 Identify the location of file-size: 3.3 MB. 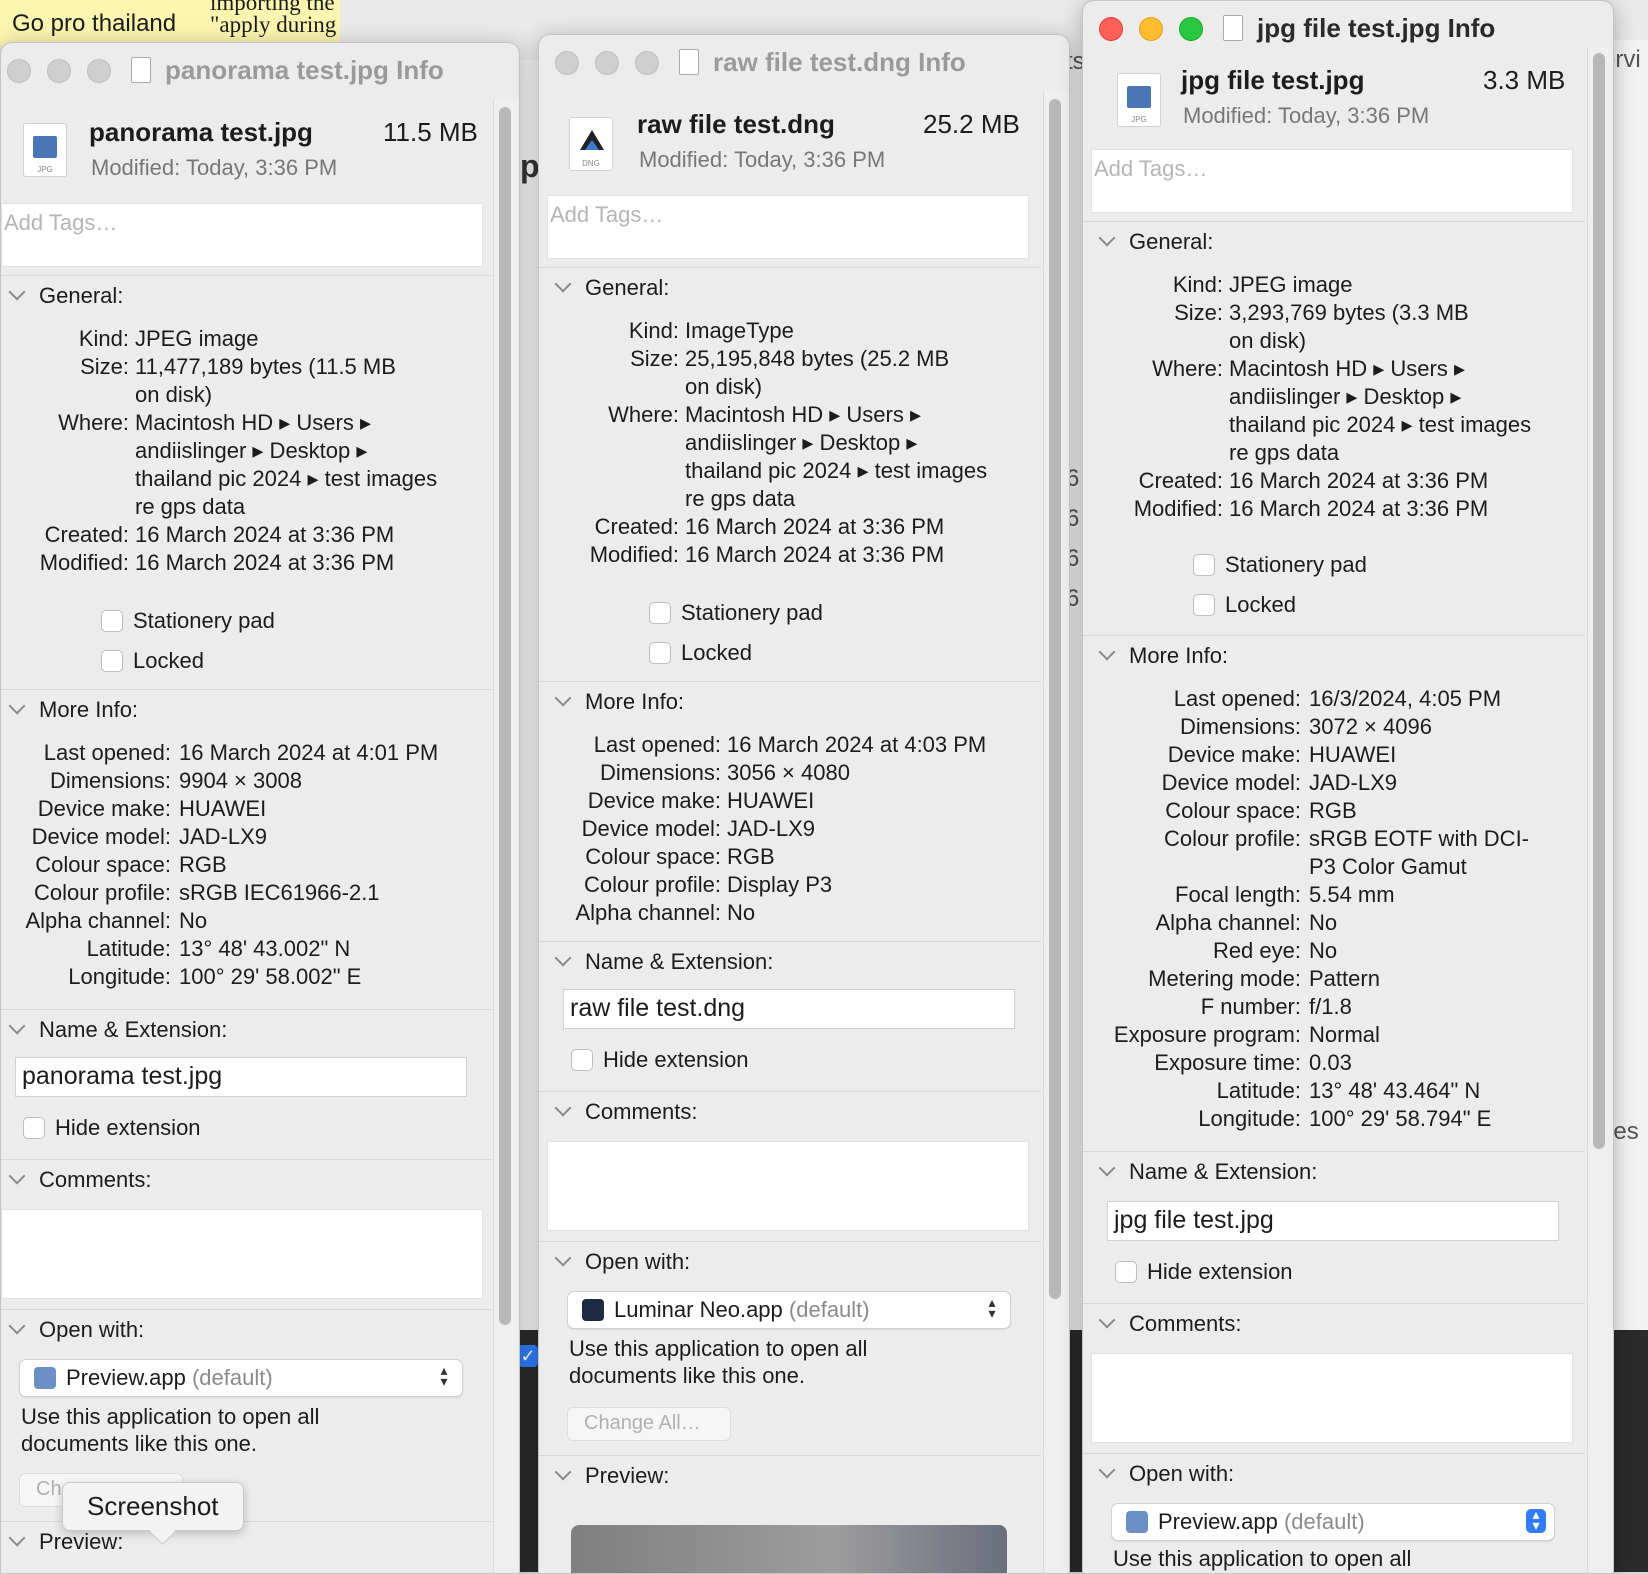
(1524, 80).